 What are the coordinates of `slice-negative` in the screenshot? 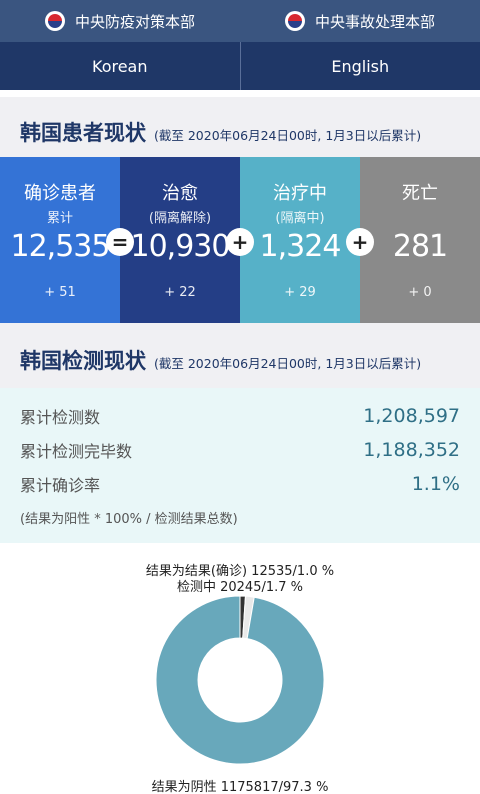 It's located at (240, 680).